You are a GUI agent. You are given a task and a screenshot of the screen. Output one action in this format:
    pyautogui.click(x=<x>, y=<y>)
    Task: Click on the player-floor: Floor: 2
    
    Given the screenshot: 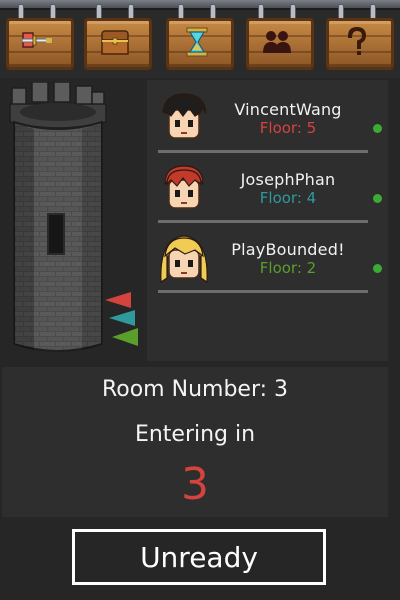 What is the action you would take?
    pyautogui.click(x=288, y=268)
    